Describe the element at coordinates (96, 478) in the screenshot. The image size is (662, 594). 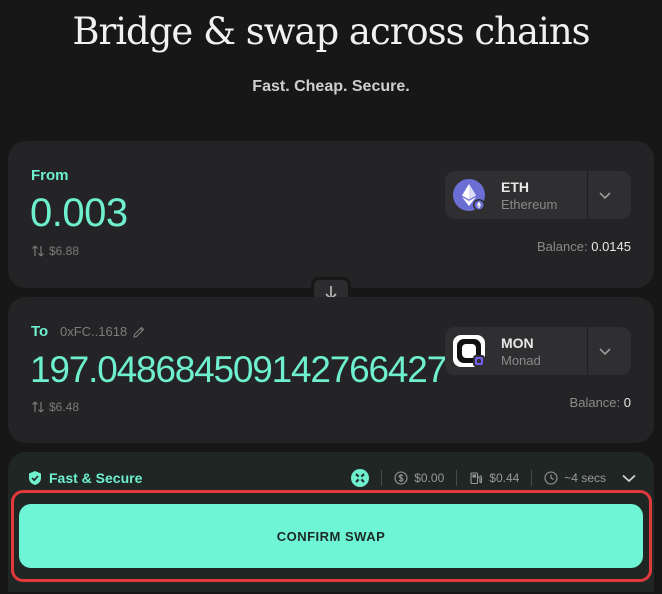
I see `route-name-text: Fast & Secure` at that location.